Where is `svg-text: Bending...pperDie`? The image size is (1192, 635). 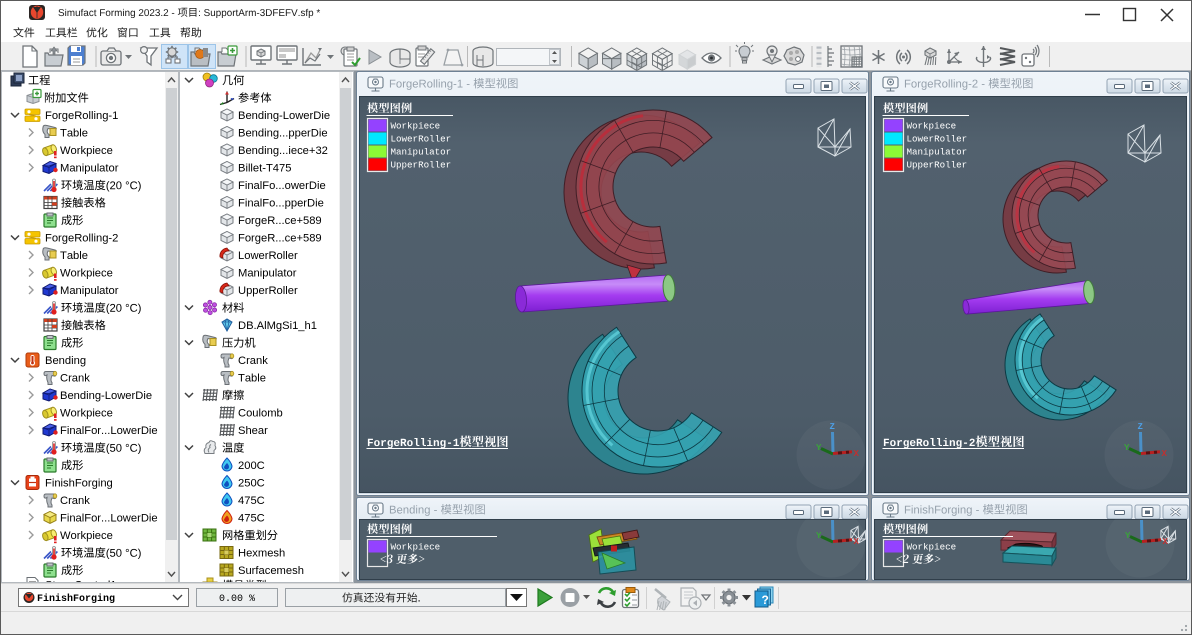 svg-text: Bending...pperDie is located at coordinates (283, 134).